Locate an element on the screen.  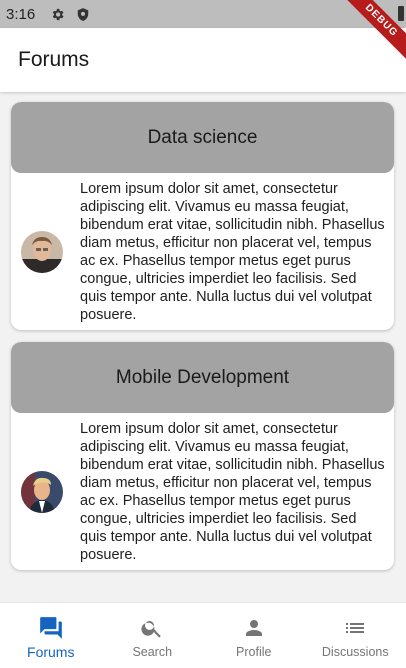
shield-icon is located at coordinates (83, 14).